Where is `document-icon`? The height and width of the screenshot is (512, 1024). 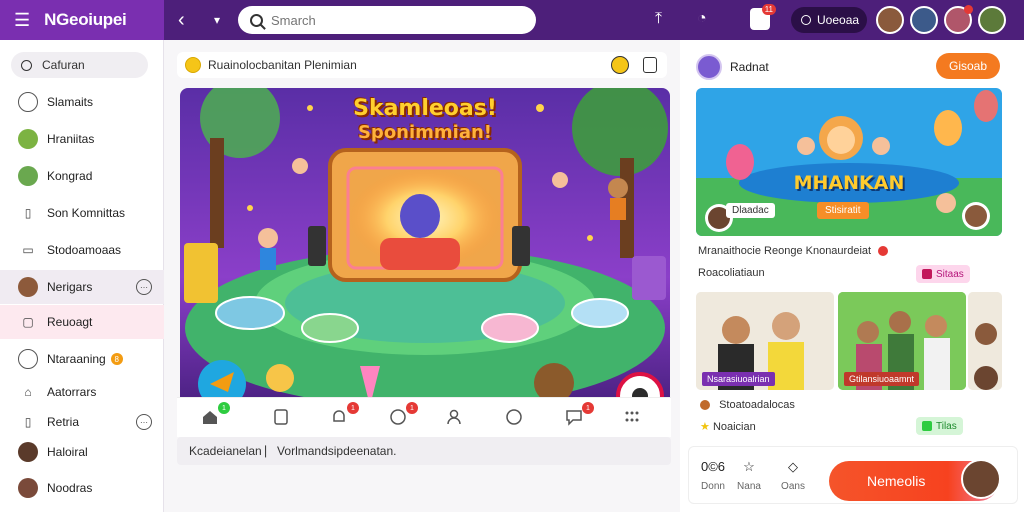 document-icon is located at coordinates (282, 418).